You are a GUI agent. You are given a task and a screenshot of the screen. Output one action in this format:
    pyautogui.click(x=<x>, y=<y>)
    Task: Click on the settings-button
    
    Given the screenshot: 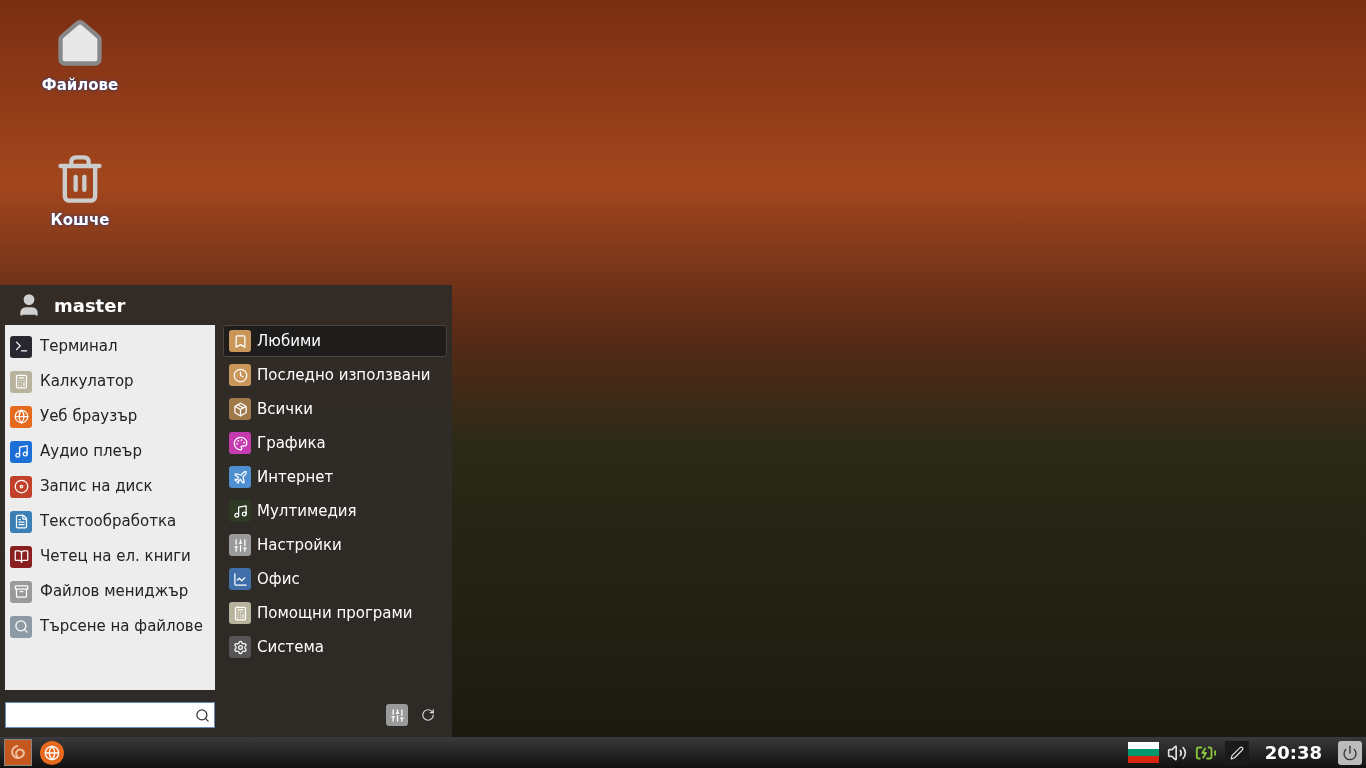 What is the action you would take?
    pyautogui.click(x=397, y=715)
    